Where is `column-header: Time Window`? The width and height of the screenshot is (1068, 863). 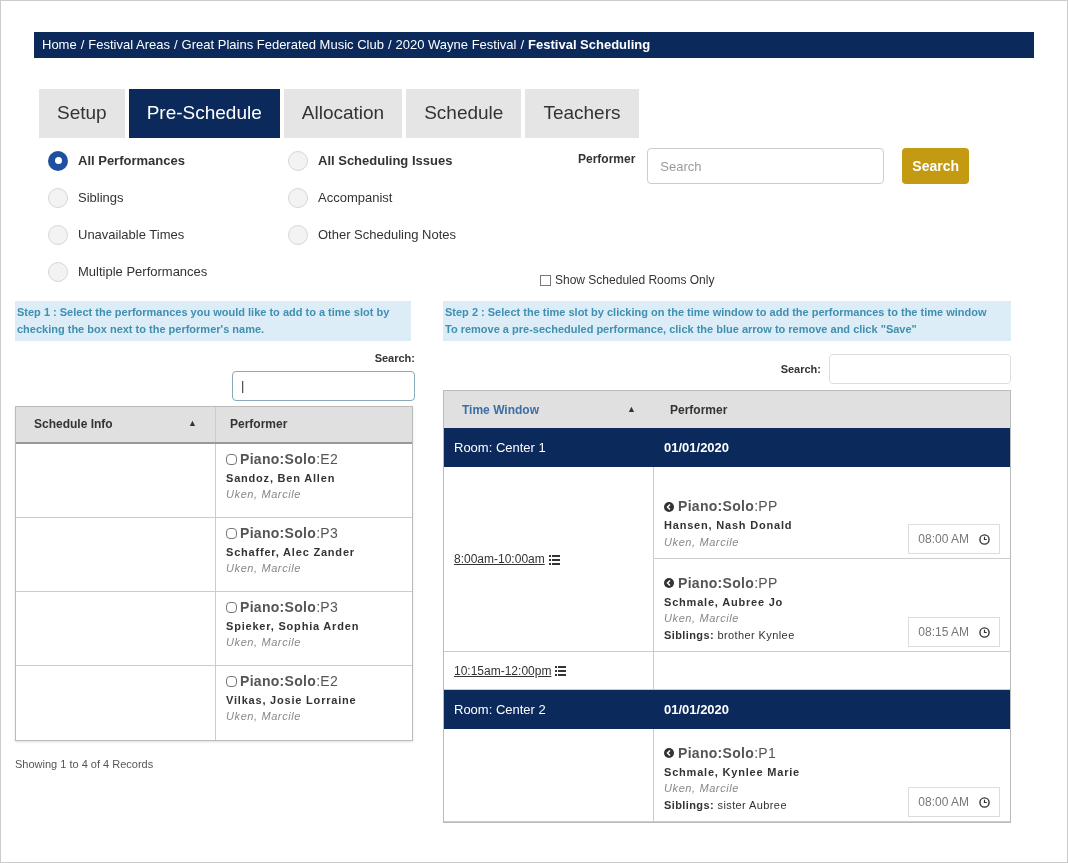
column-header: Time Window is located at coordinates (500, 409).